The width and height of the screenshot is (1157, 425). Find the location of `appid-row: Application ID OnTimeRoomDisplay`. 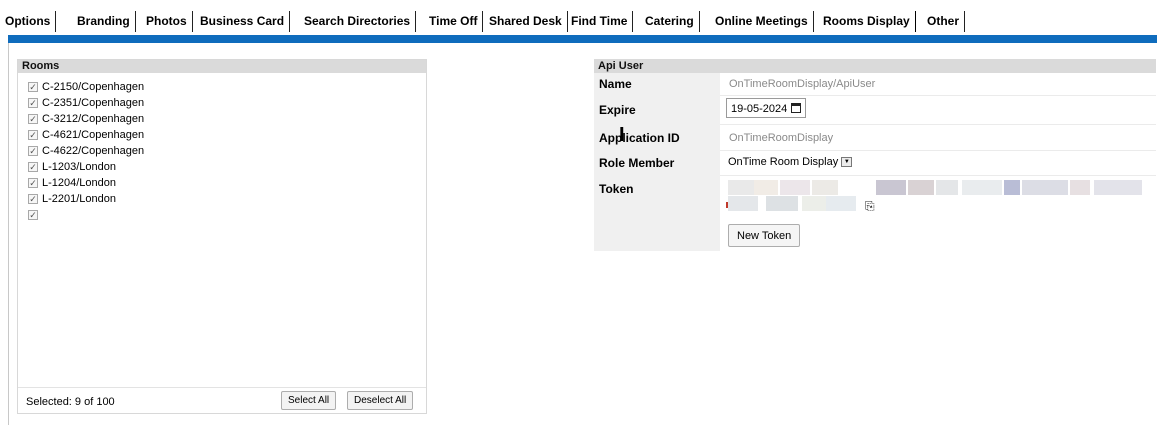

appid-row: Application ID OnTimeRoomDisplay is located at coordinates (875, 138).